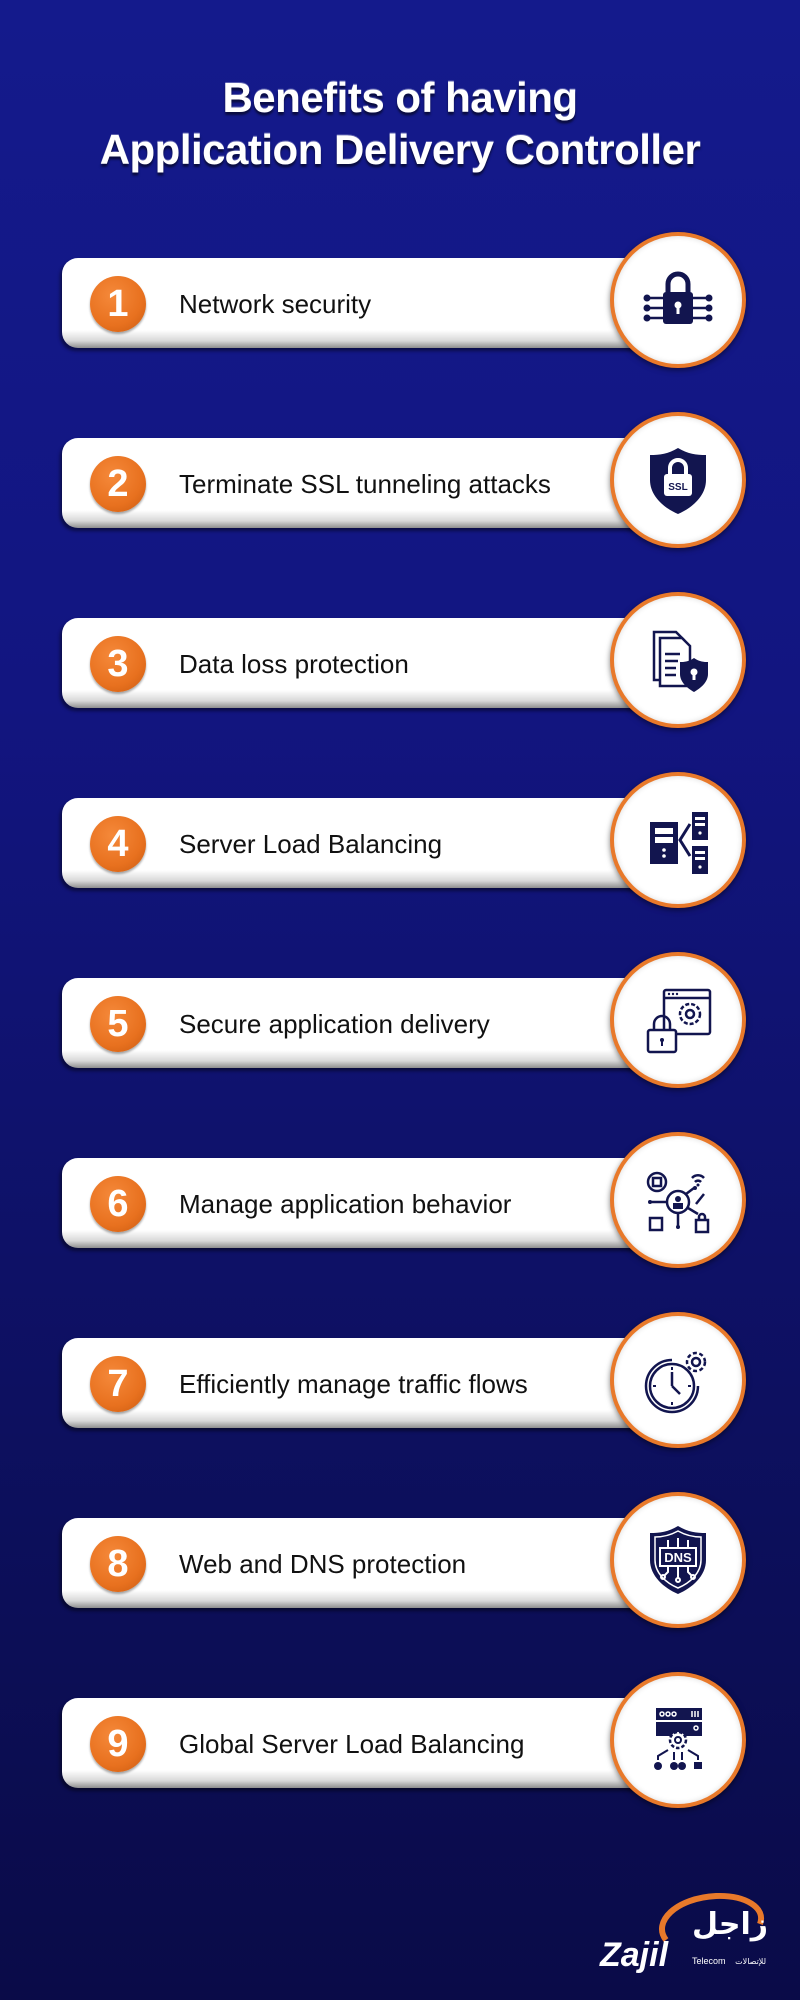 The height and width of the screenshot is (2000, 800). Describe the element at coordinates (353, 1384) in the screenshot. I see `benefit-label: Efficiently manage traffic flows` at that location.